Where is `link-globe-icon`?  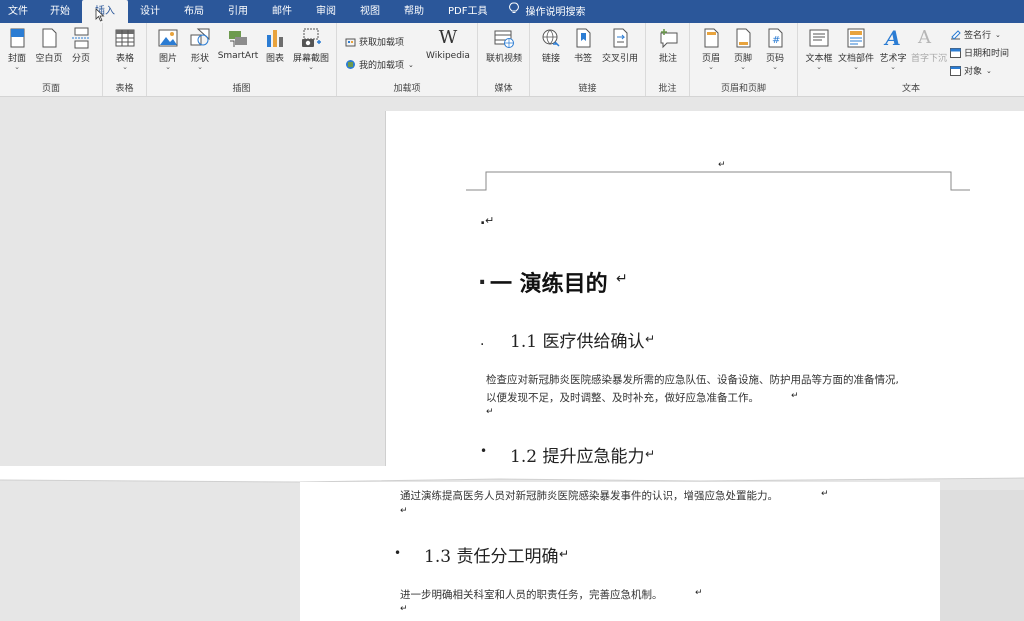
link-globe-icon is located at coordinates (551, 38).